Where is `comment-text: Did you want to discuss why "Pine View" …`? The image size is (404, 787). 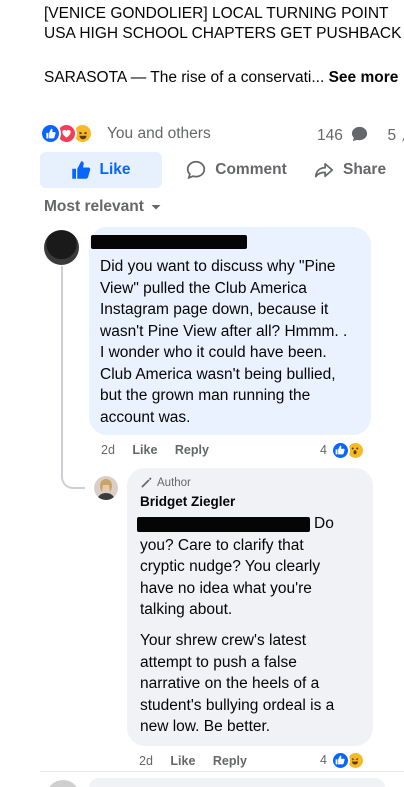
comment-text: Did you want to discuss why "Pine View" … is located at coordinates (223, 342).